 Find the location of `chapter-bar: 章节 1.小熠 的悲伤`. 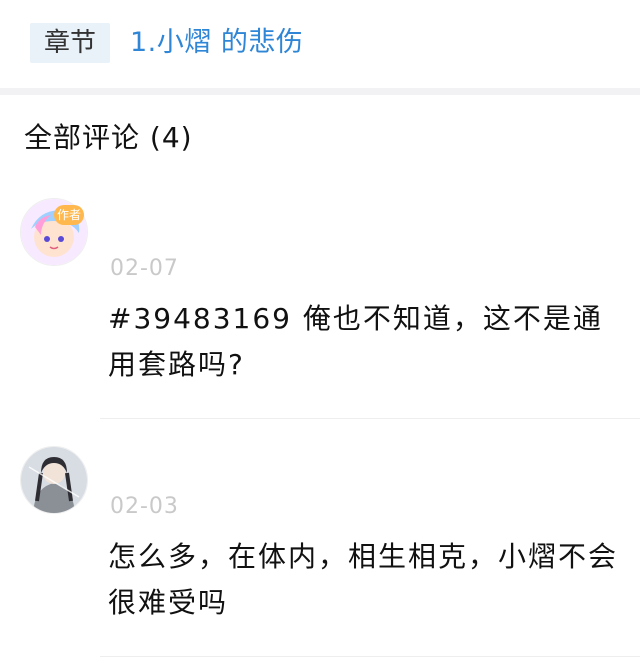

chapter-bar: 章节 1.小熠 的悲伤 is located at coordinates (320, 44).